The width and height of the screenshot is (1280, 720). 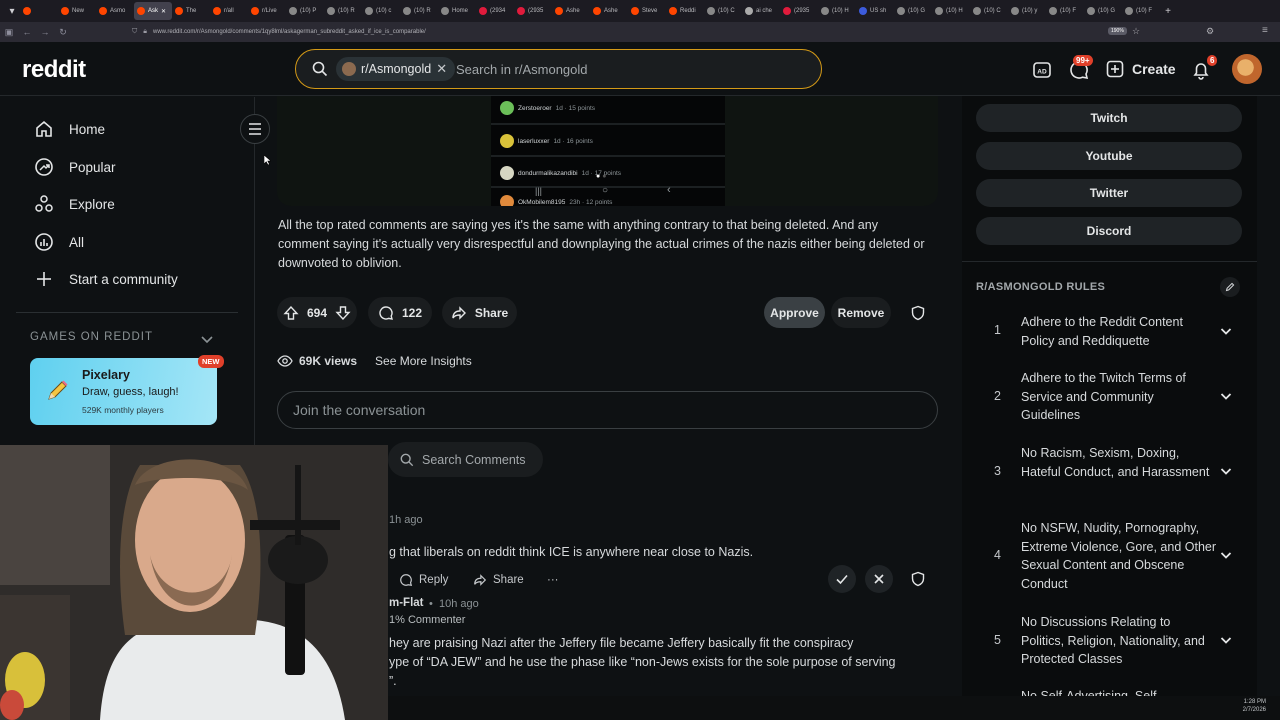 I want to click on nav-start-community: Start a community, so click(x=106, y=279).